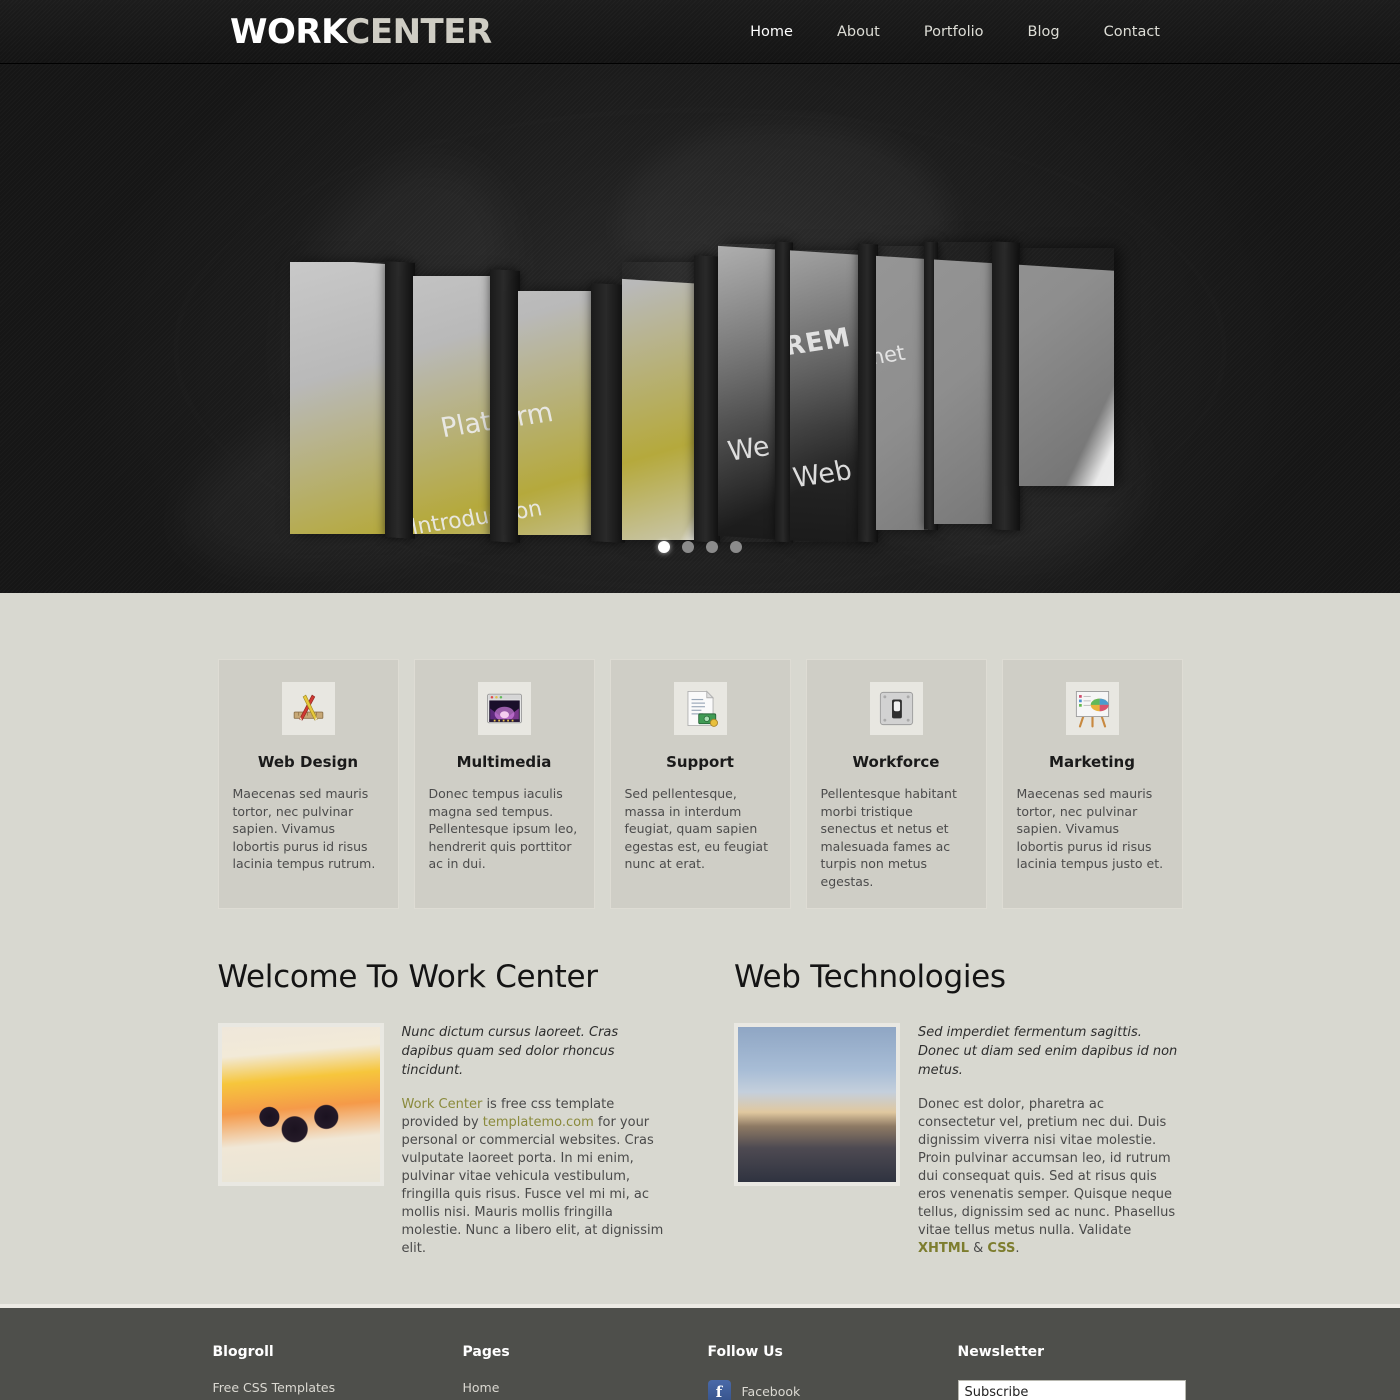  What do you see at coordinates (826, 467) in the screenshot?
I see `shard-label-web-design: Web Design` at bounding box center [826, 467].